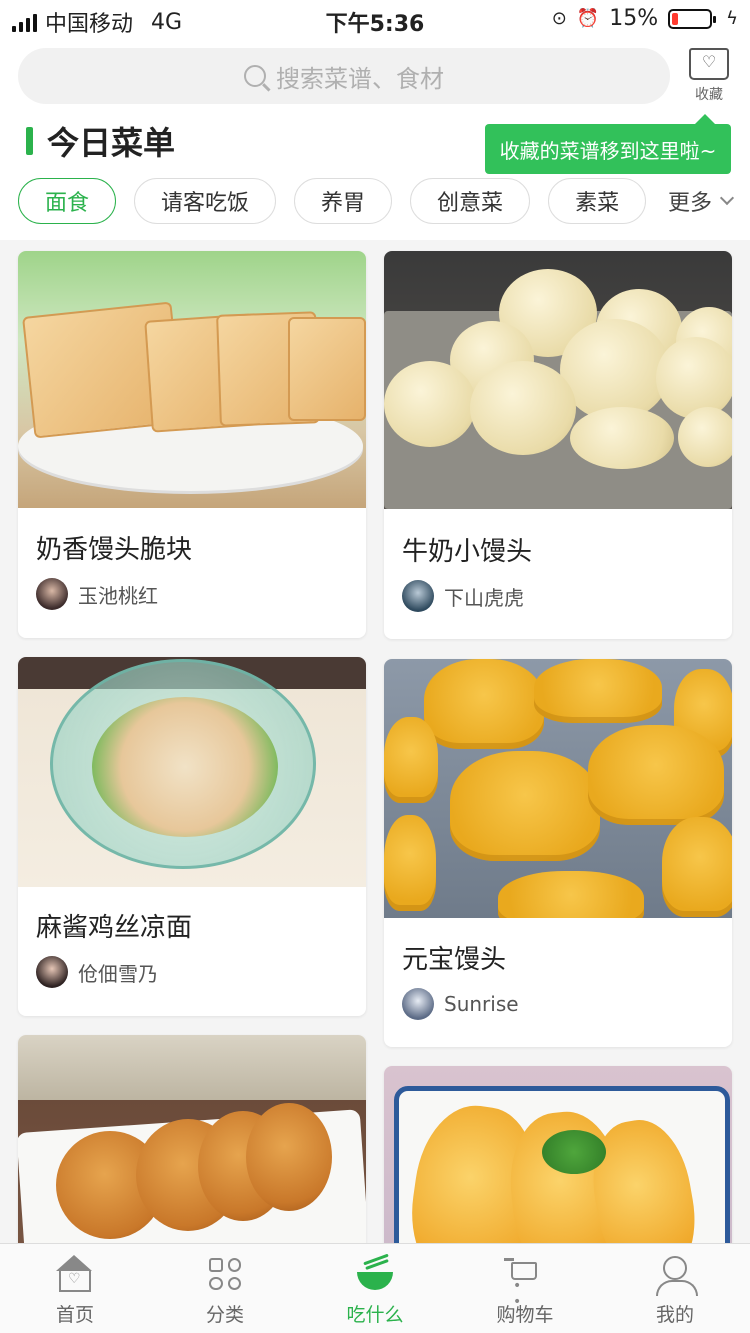 The image size is (750, 1333). I want to click on author-name: 下山虎虎, so click(484, 597).